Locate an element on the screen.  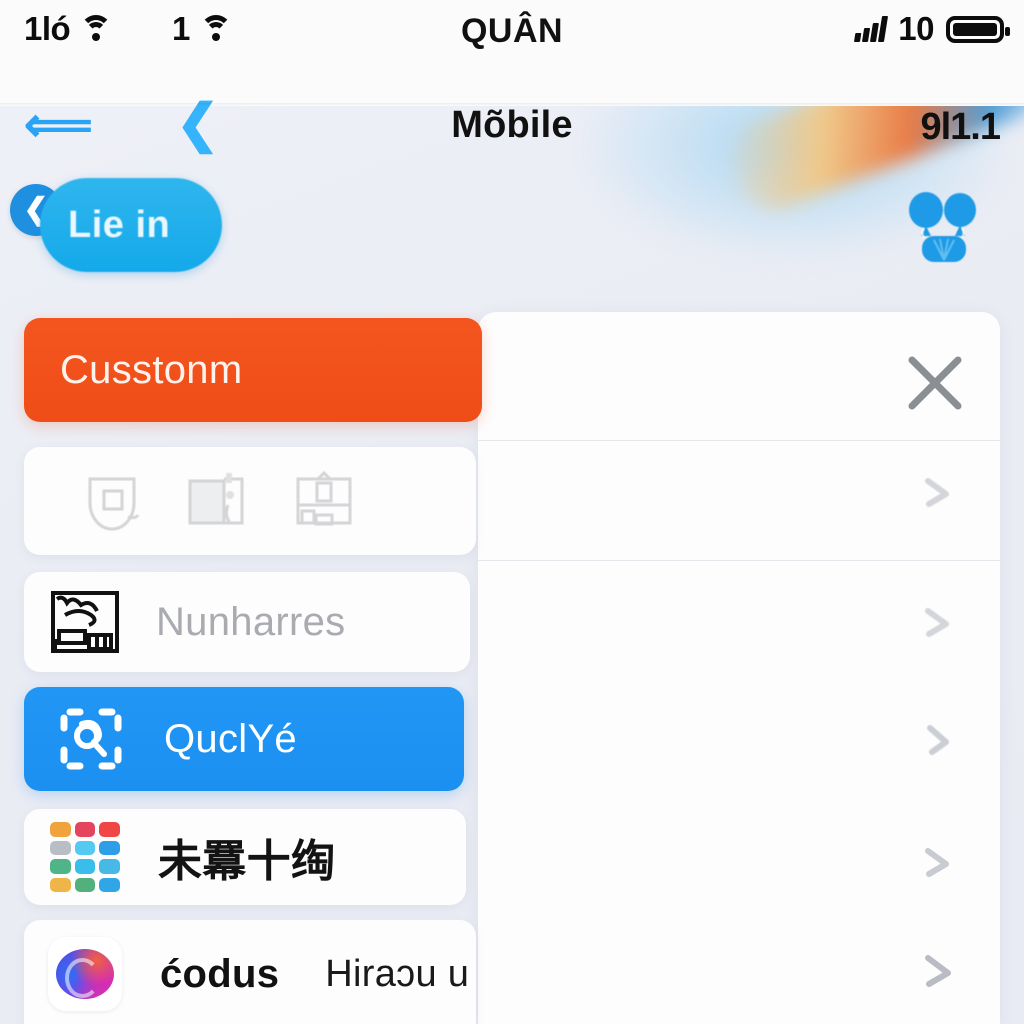
cellular-signal-icon is located at coordinates (871, 29).